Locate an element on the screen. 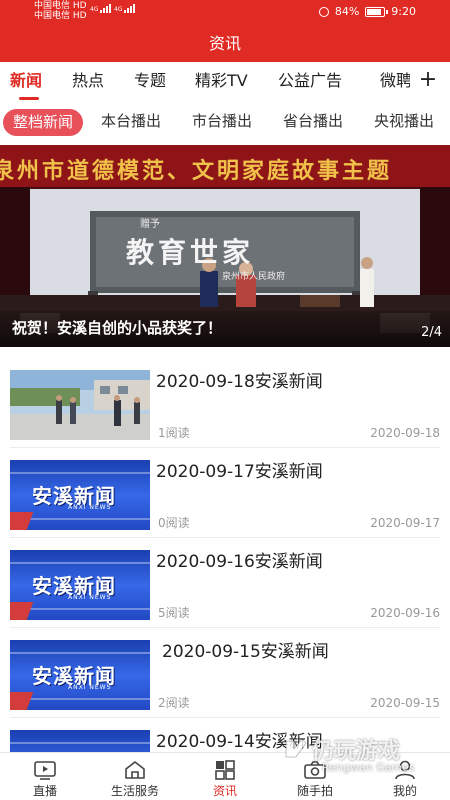  nav-label: 资讯 is located at coordinates (224, 791).